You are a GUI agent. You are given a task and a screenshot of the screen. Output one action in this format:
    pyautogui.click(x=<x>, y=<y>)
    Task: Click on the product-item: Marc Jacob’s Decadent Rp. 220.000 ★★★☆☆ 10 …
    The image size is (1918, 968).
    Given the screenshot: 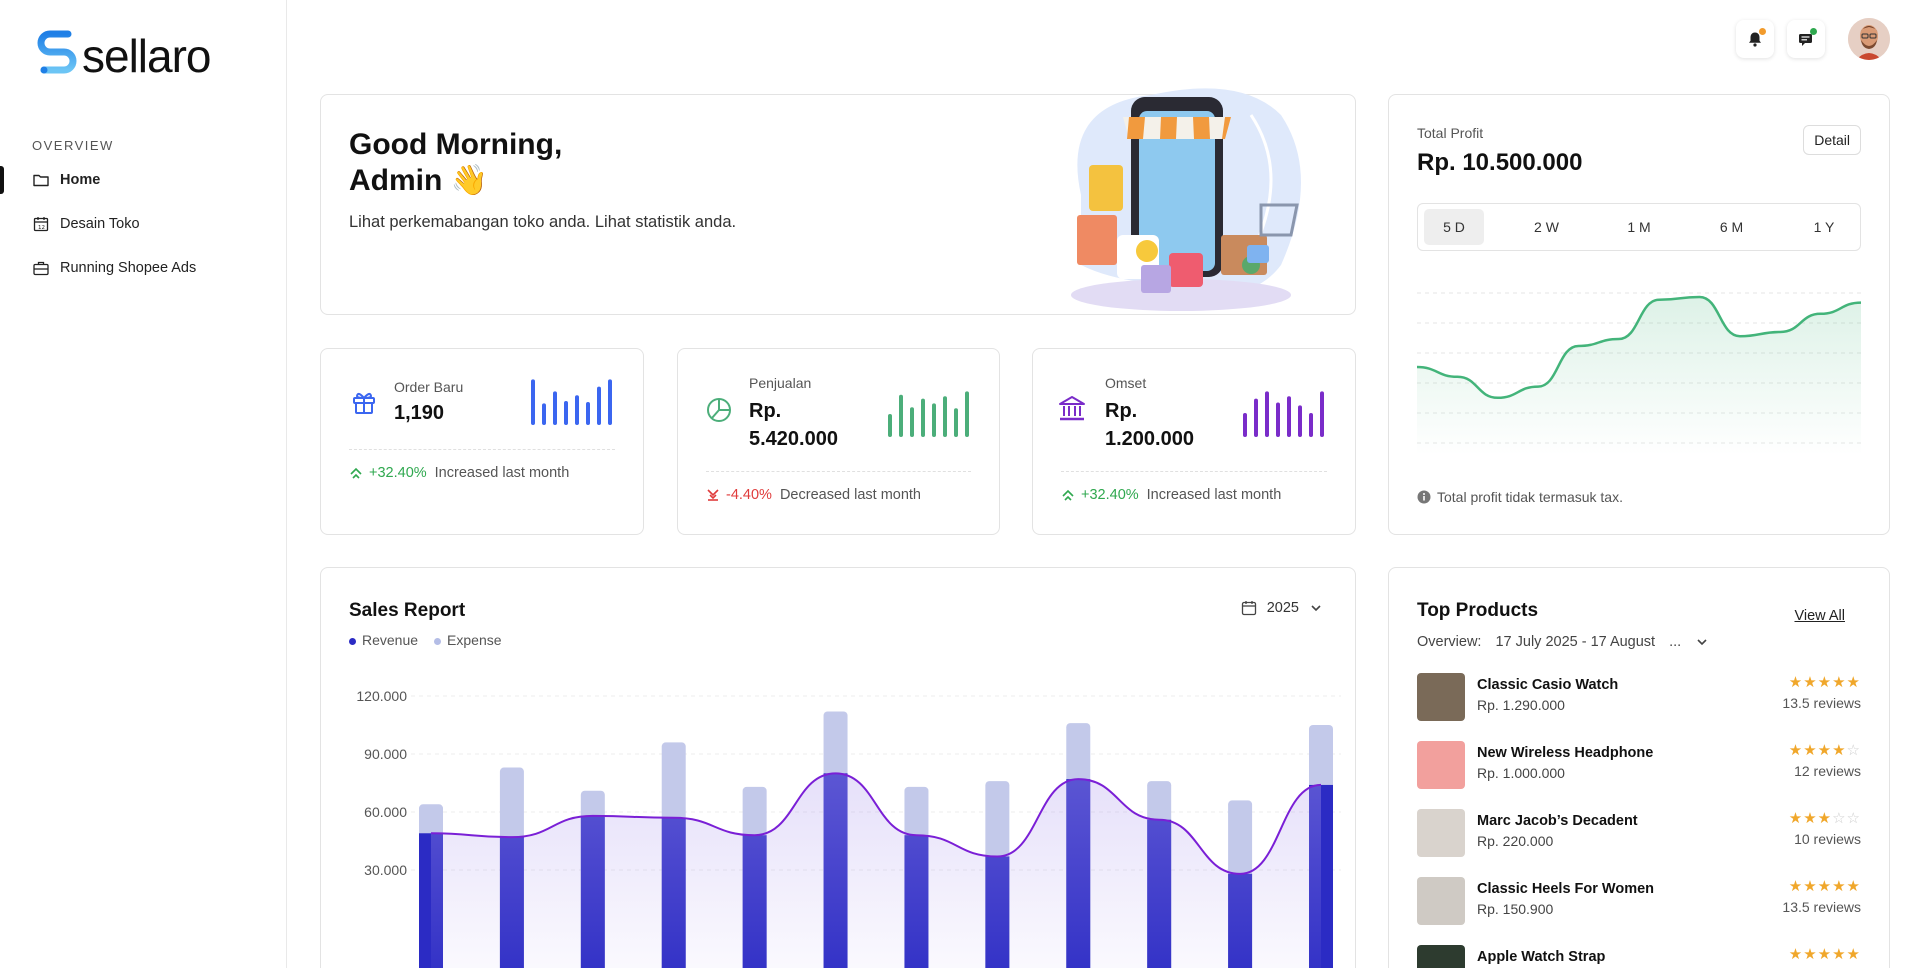 What is the action you would take?
    pyautogui.click(x=1639, y=832)
    